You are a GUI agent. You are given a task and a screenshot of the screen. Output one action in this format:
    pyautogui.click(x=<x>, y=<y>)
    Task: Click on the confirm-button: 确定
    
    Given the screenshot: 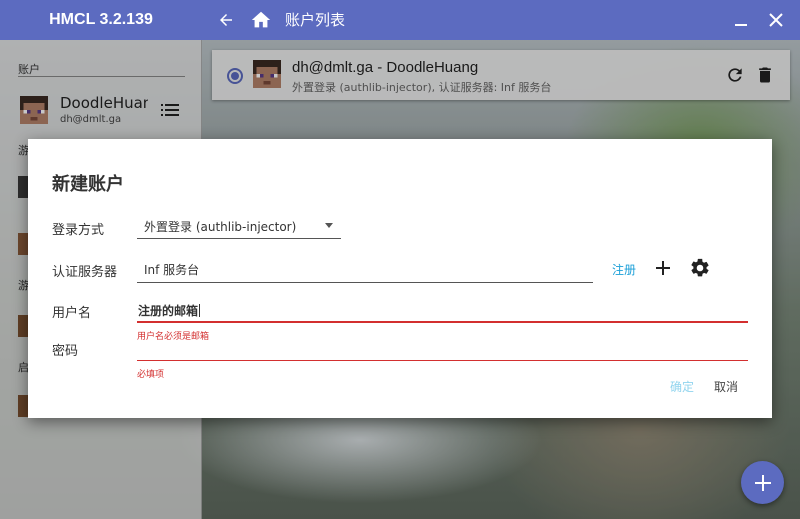 What is the action you would take?
    pyautogui.click(x=682, y=386)
    